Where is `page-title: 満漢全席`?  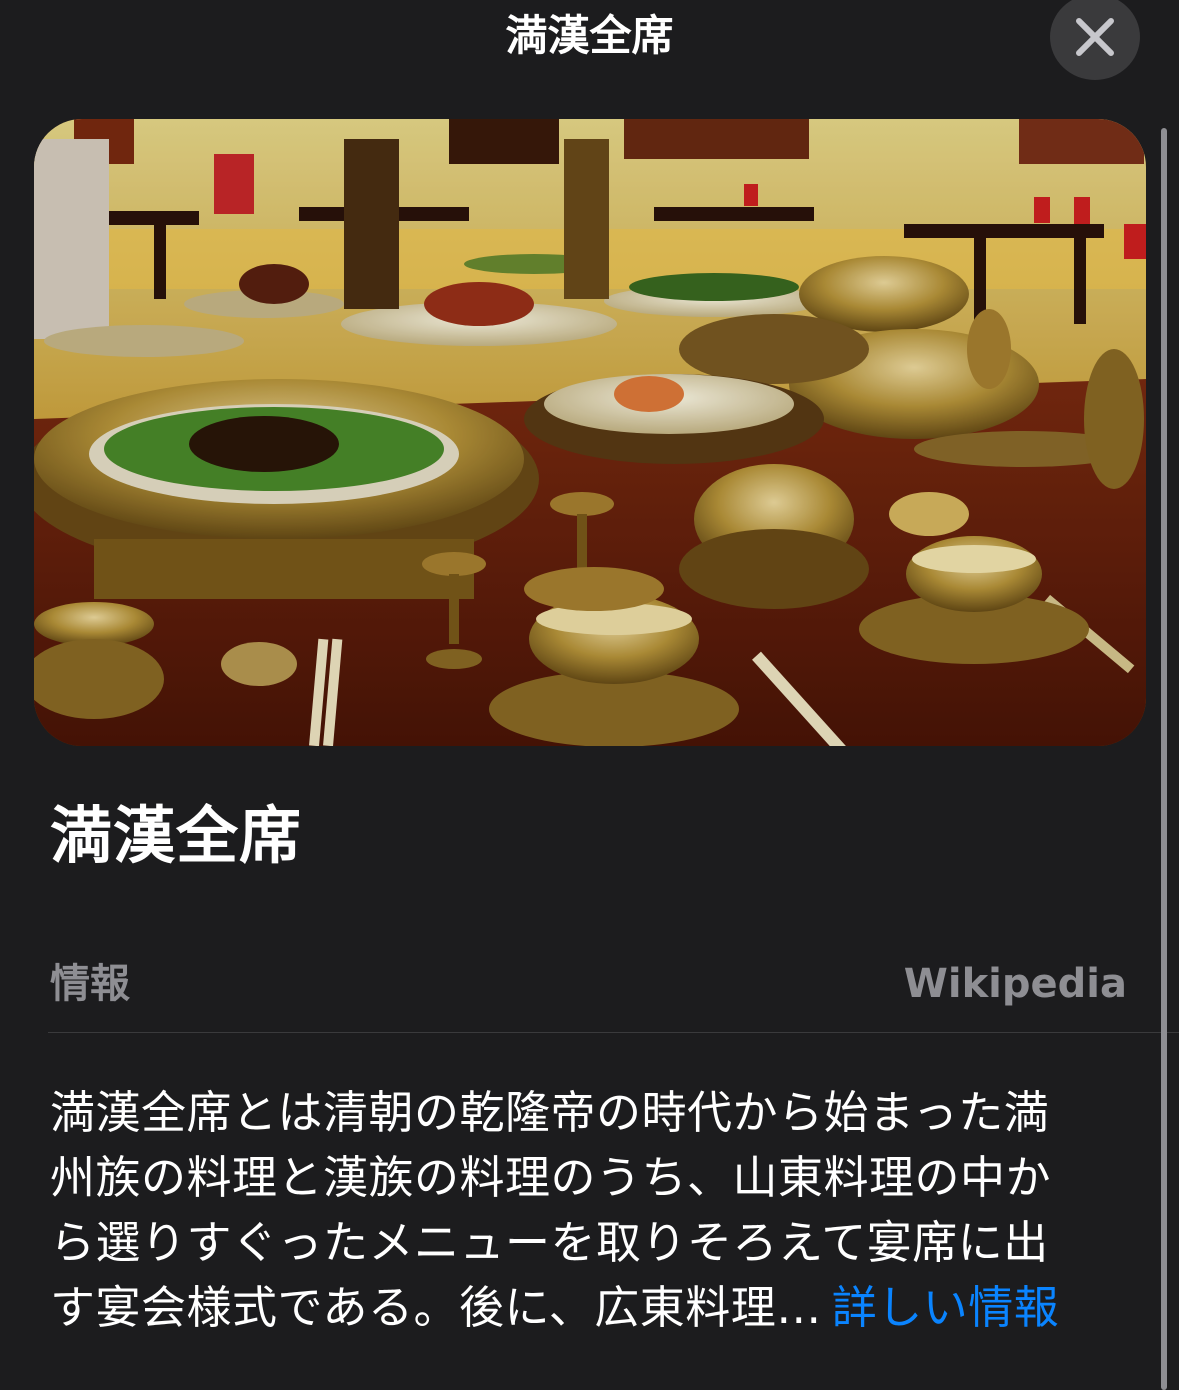 page-title: 満漢全席 is located at coordinates (589, 35).